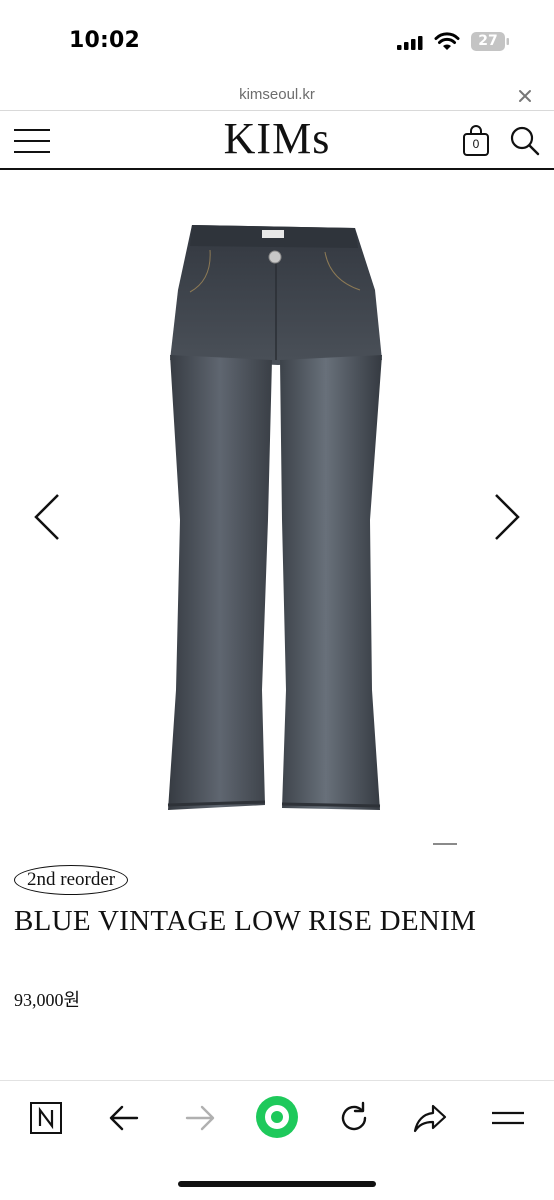 Image resolution: width=554 pixels, height=1200 pixels. I want to click on status-time: 10:02, so click(105, 40).